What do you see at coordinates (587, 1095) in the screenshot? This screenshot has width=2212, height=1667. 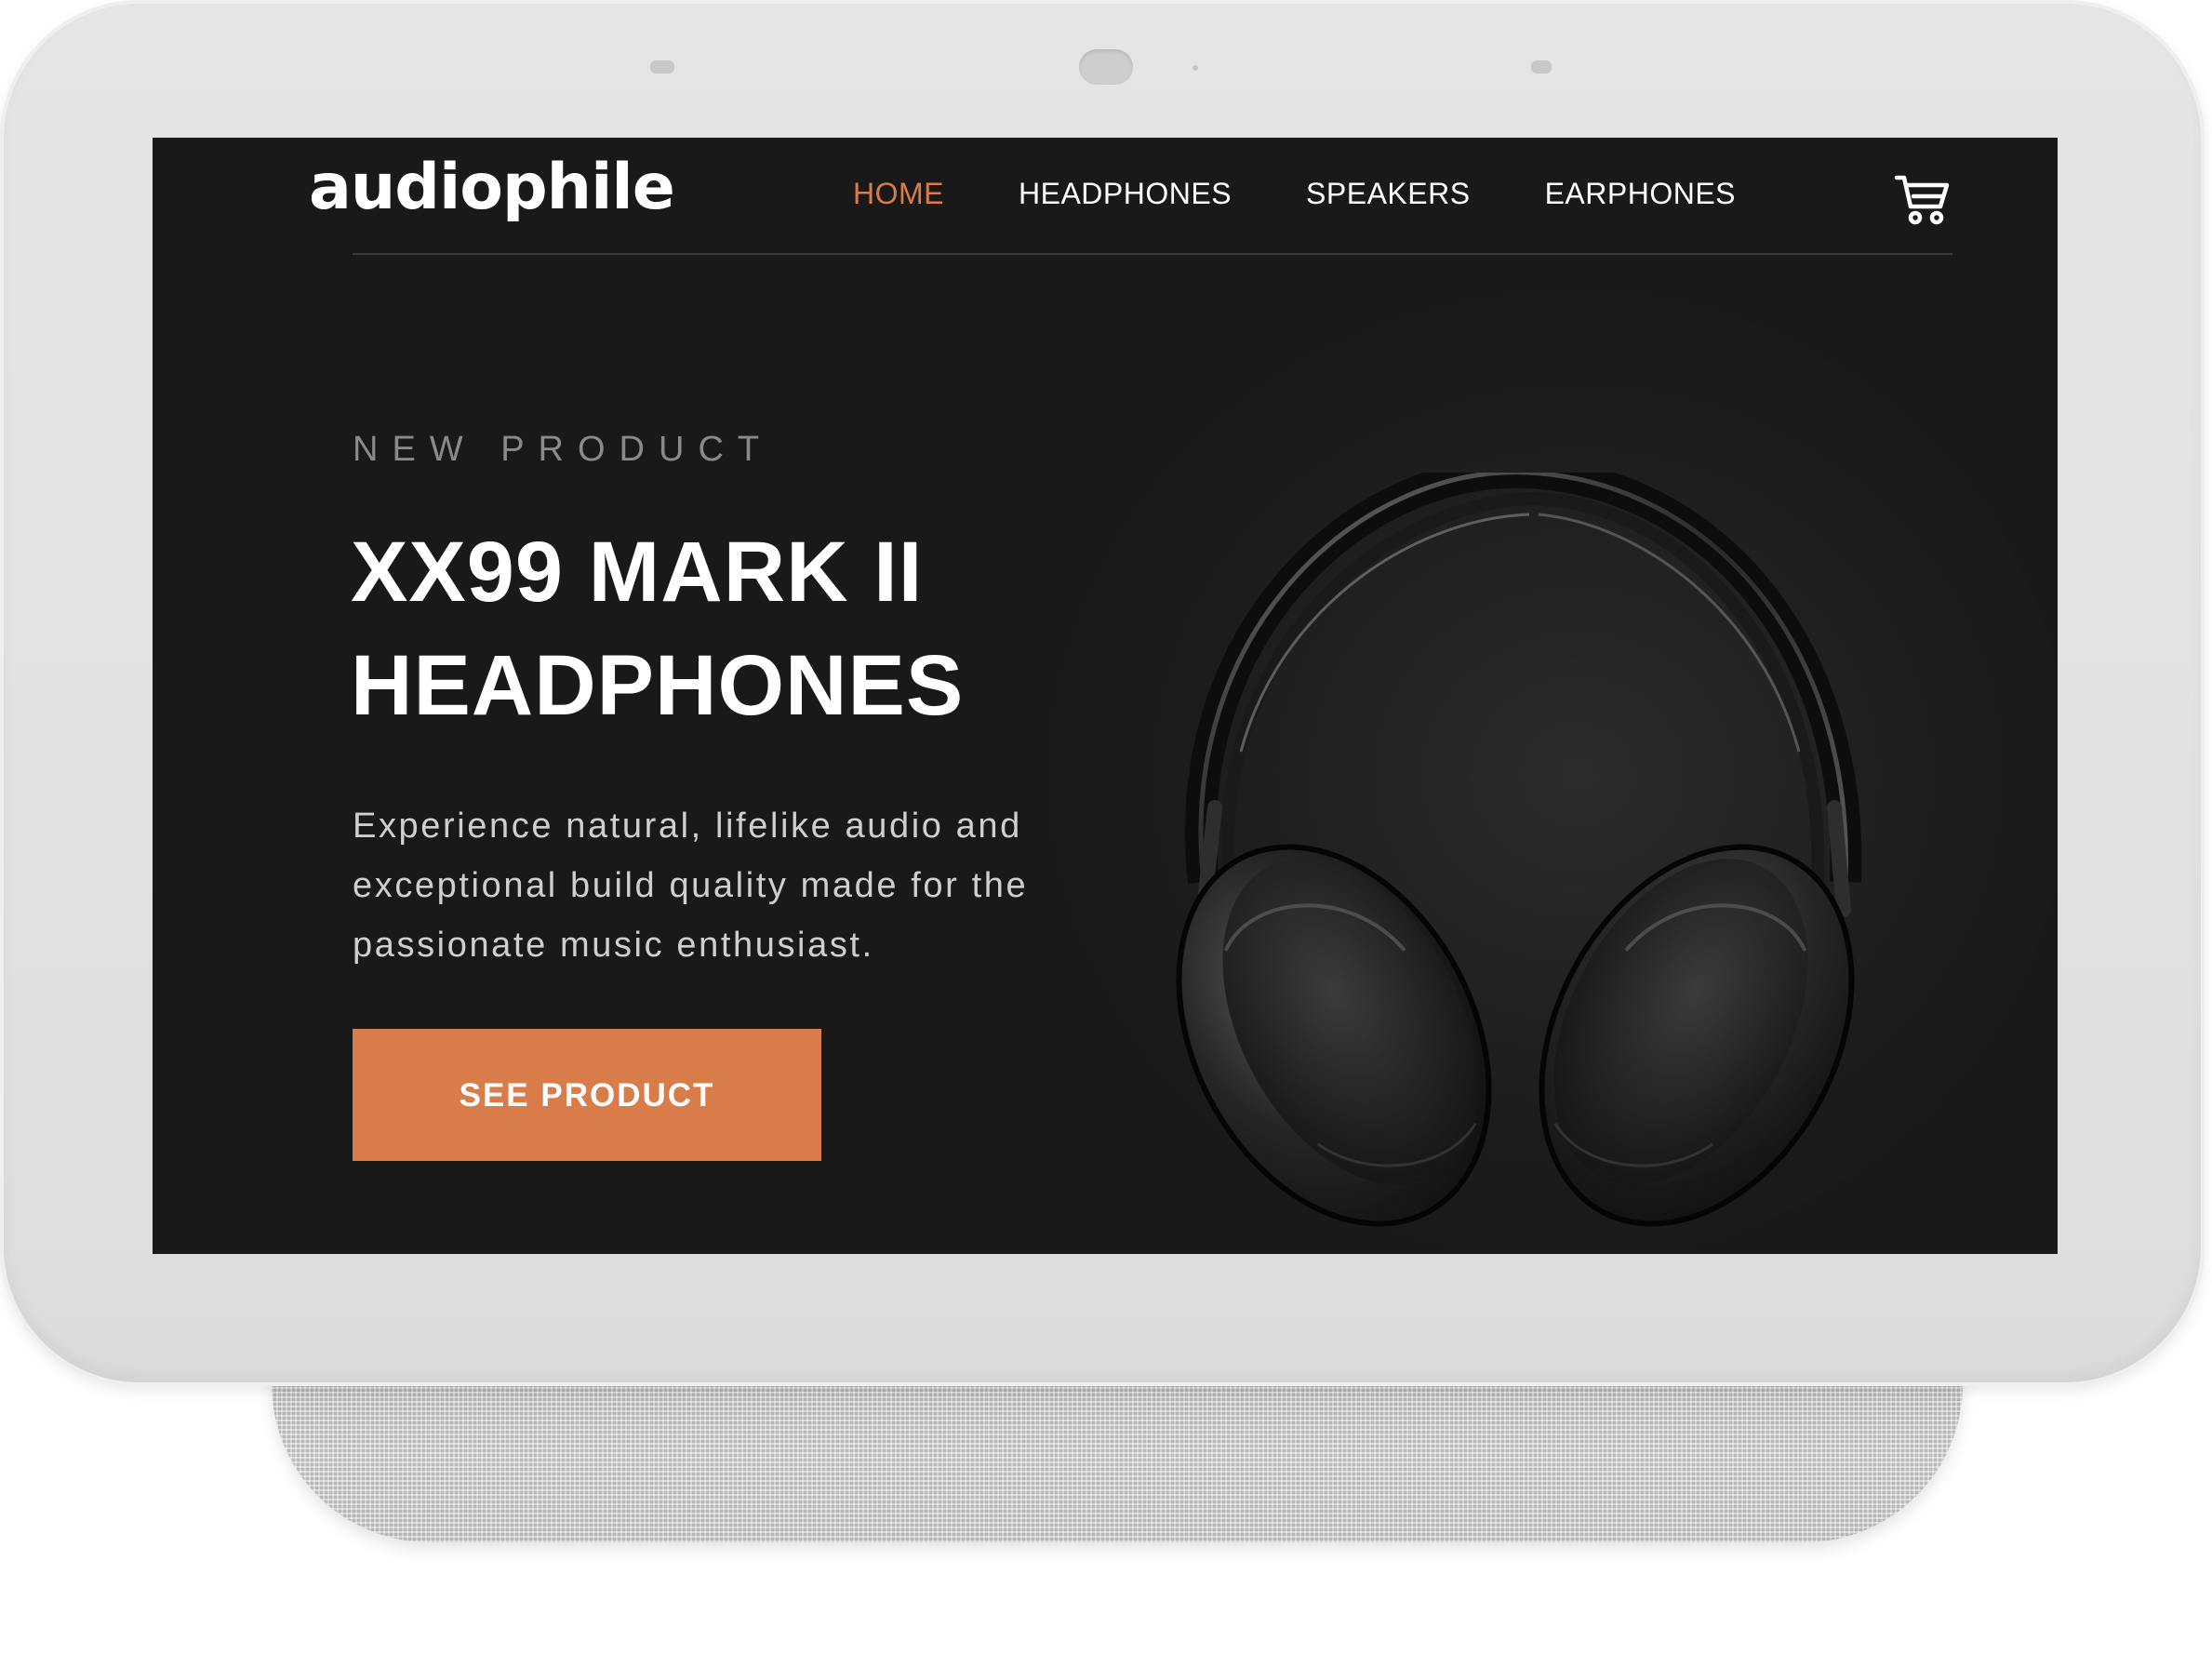 I see `see-product-button: SEE PRODUCT` at bounding box center [587, 1095].